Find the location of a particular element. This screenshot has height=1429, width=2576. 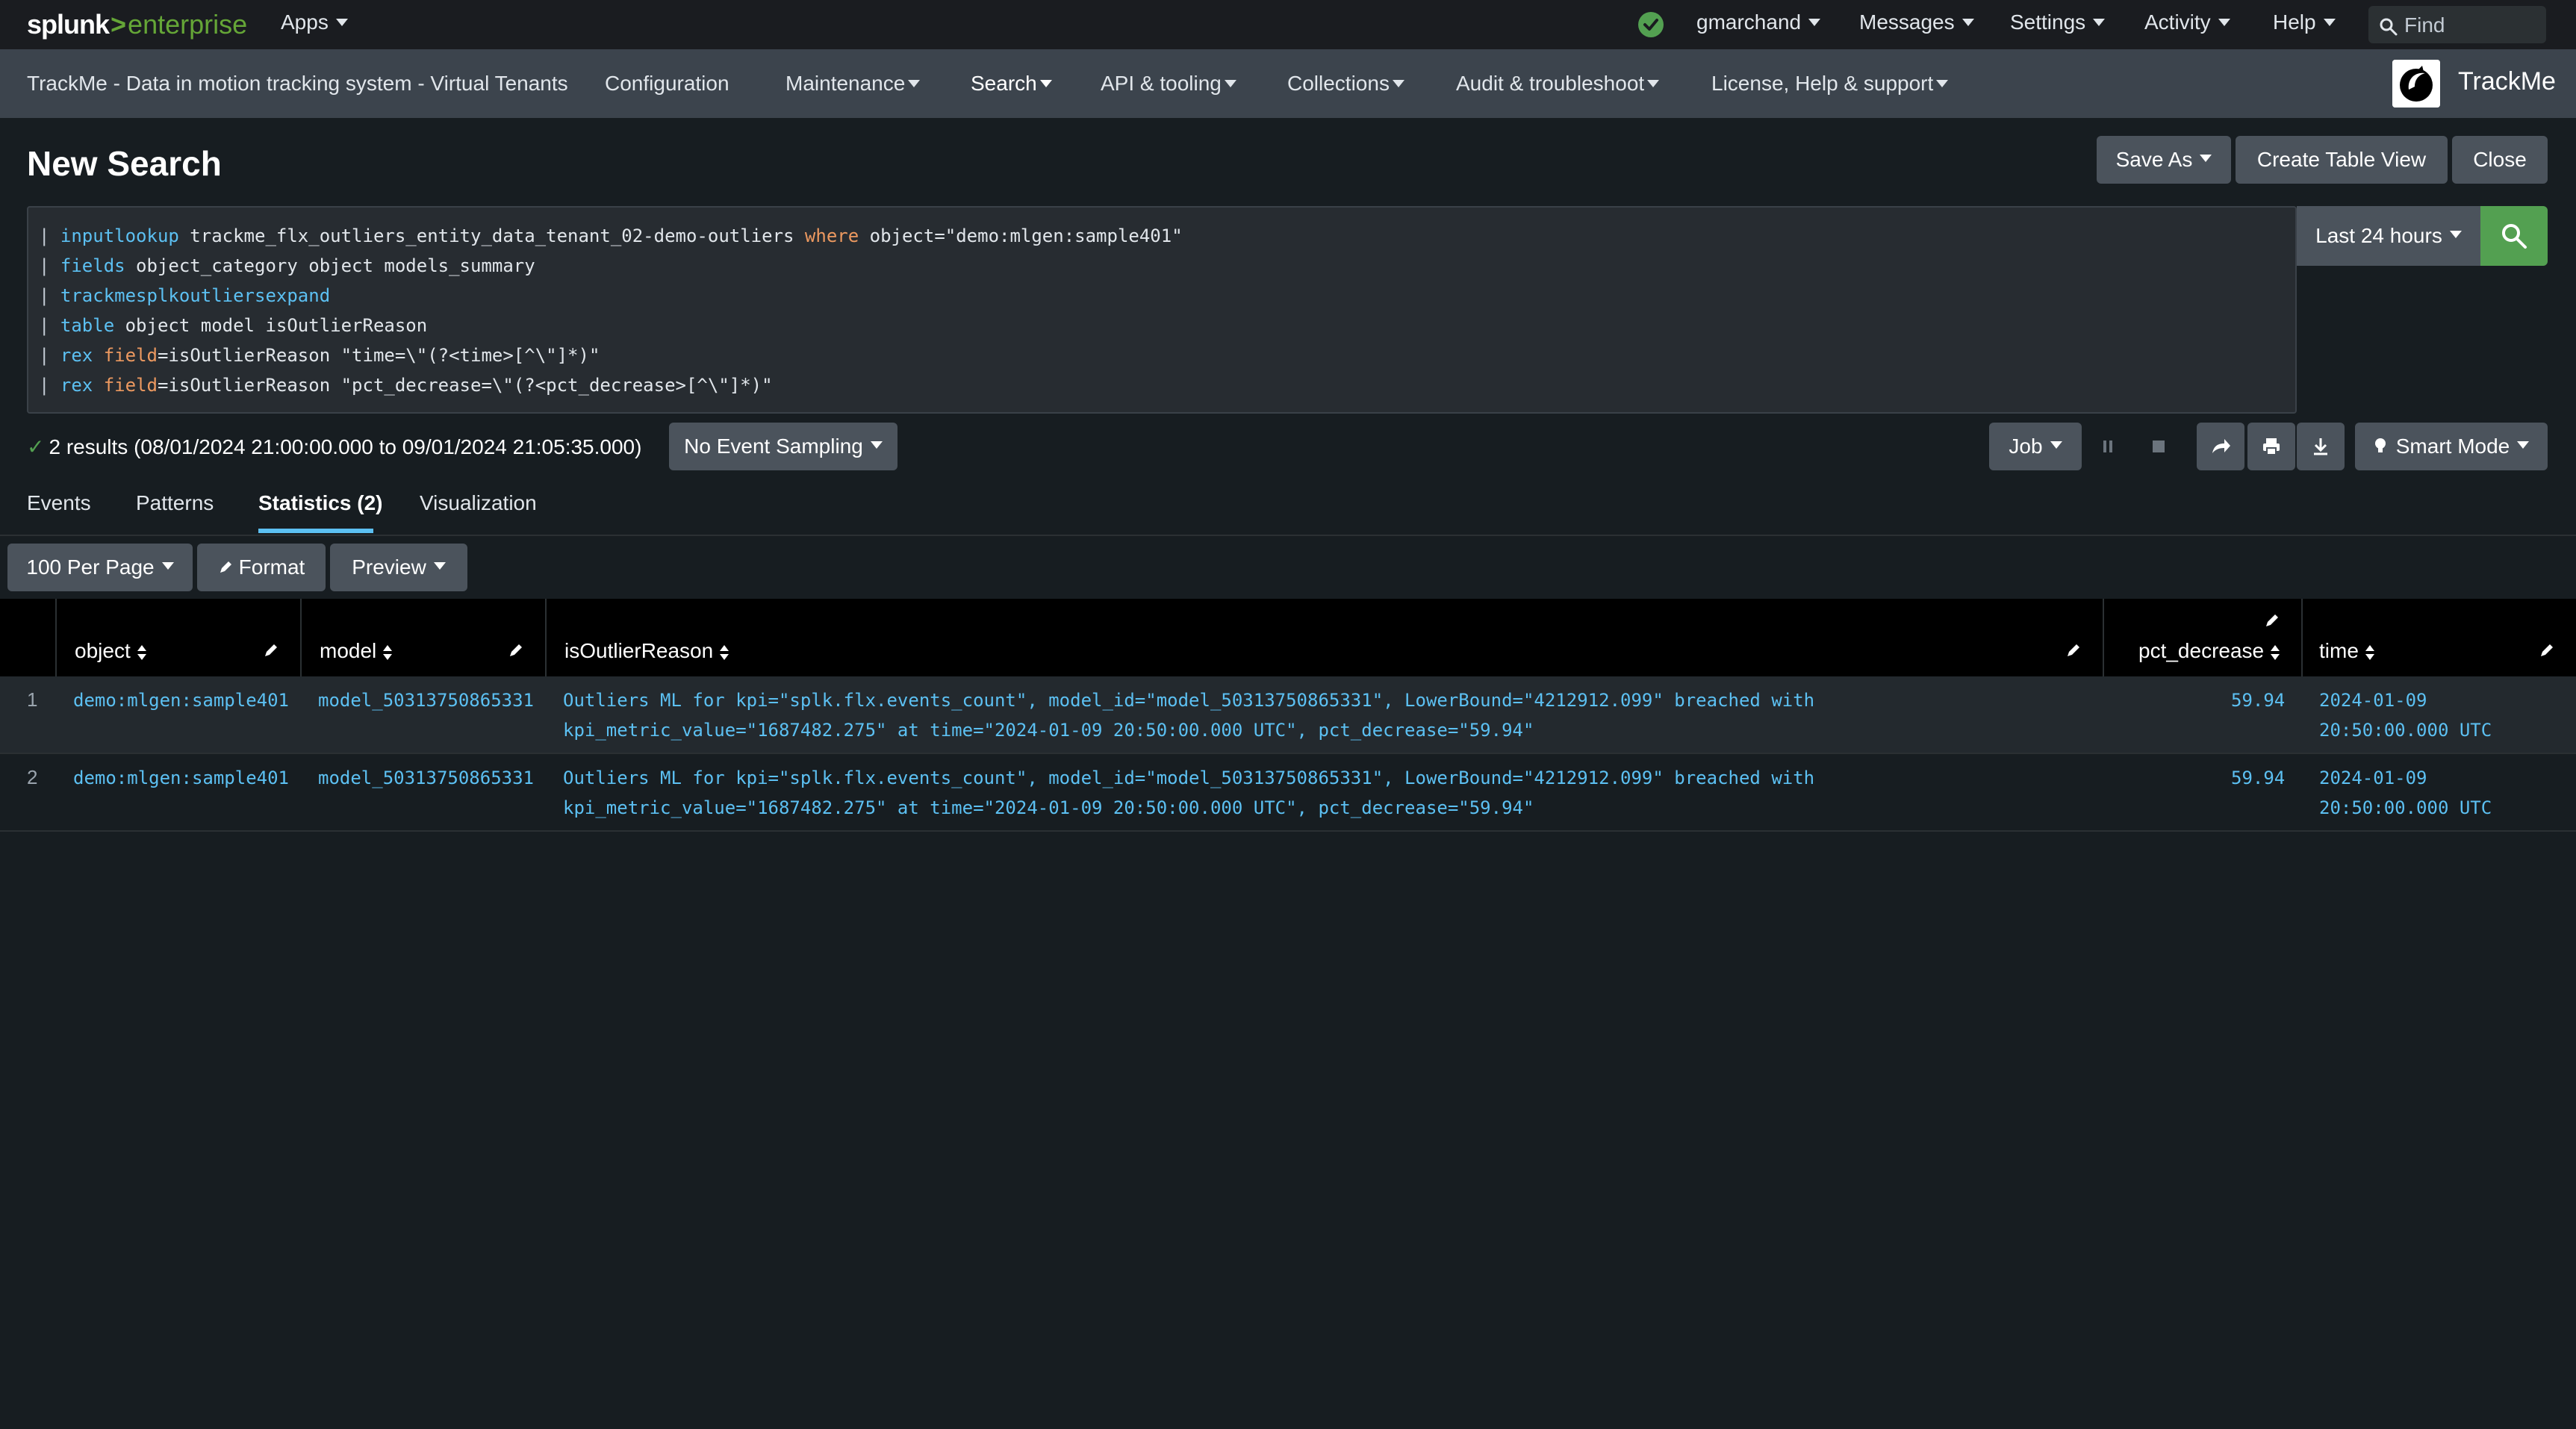

column-header-object: object is located at coordinates (111, 651).